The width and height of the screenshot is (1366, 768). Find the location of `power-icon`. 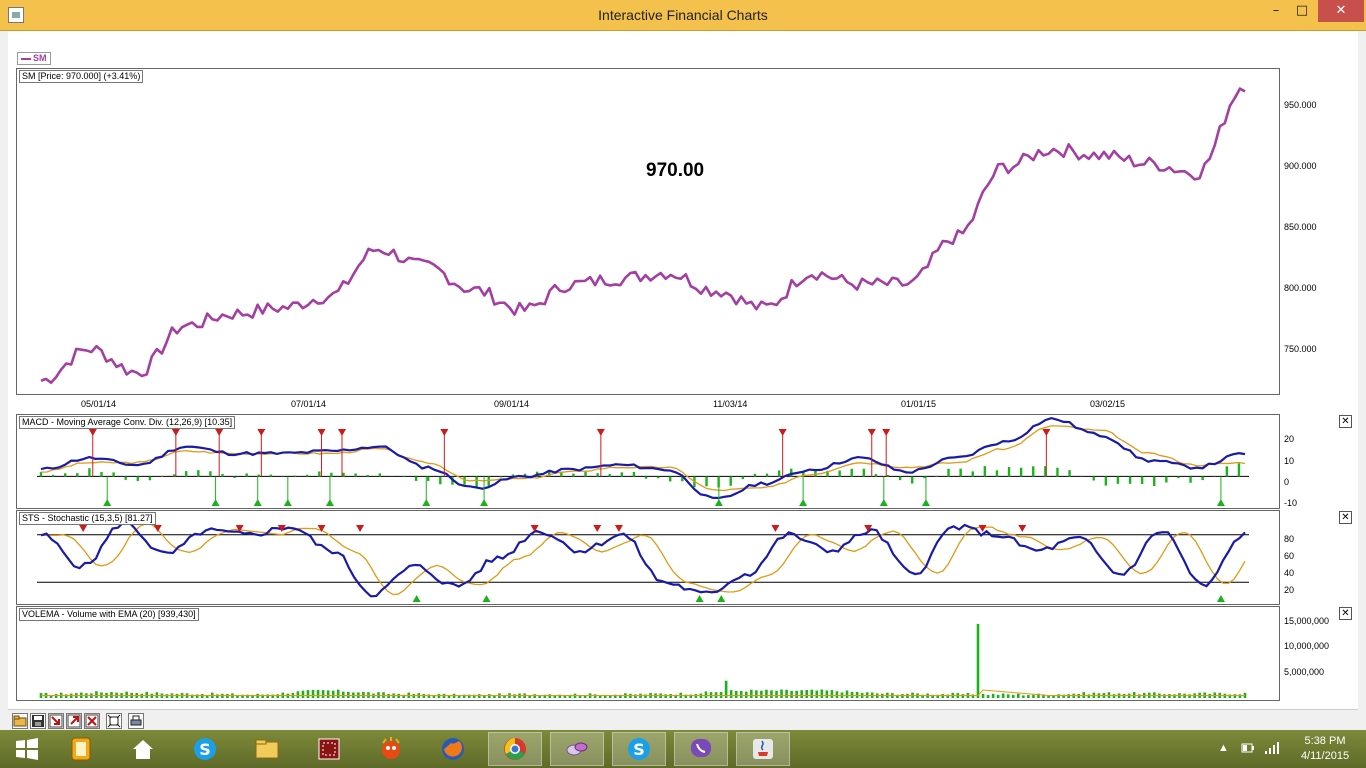

power-icon is located at coordinates (1248, 754).